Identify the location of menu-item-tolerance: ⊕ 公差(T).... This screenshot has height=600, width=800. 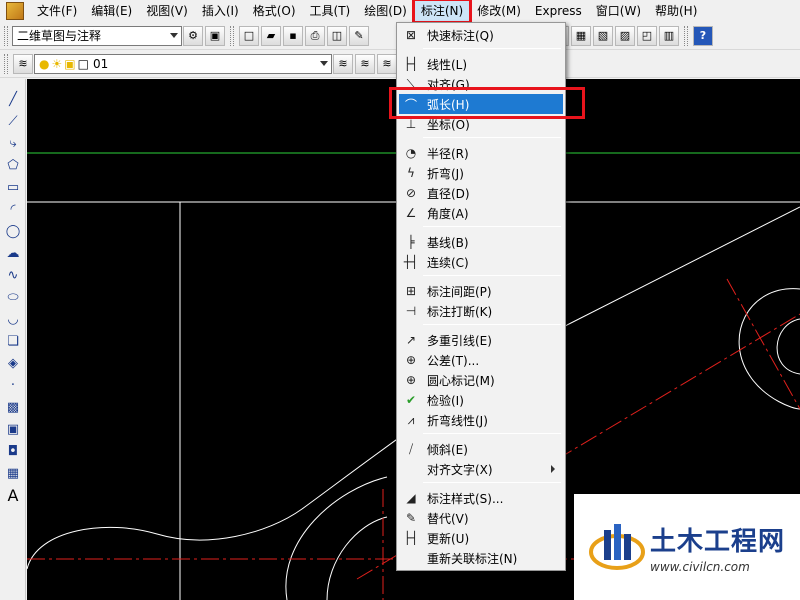
(481, 360).